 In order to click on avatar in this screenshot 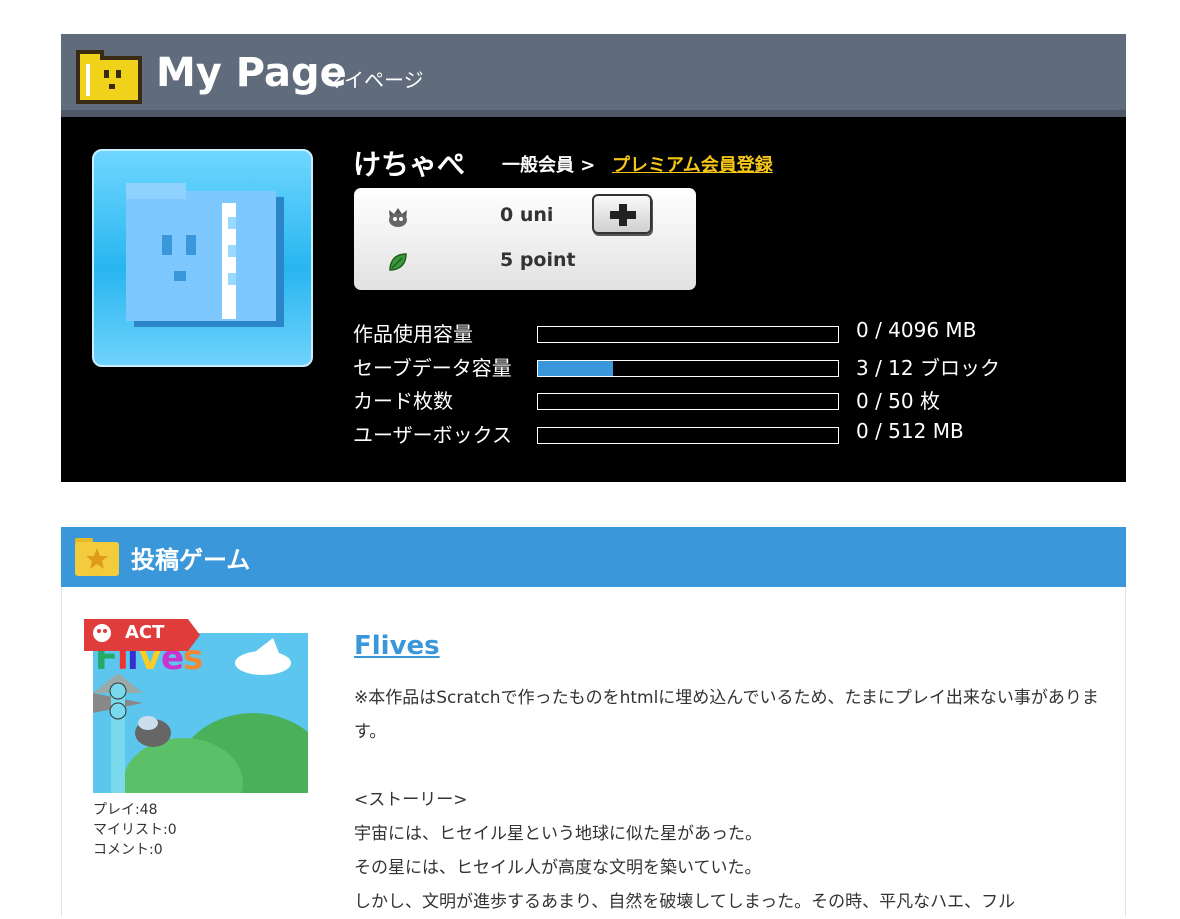, I will do `click(202, 258)`.